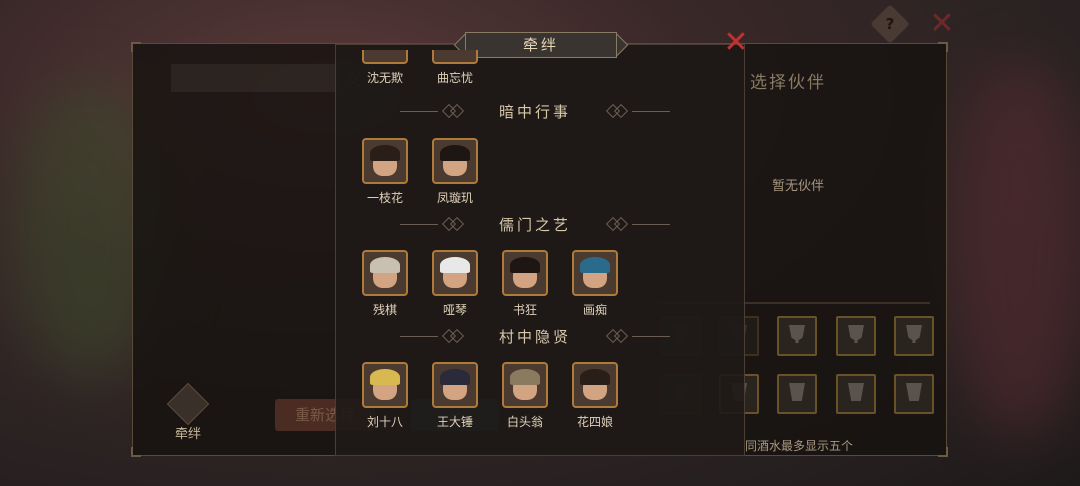 The image size is (1080, 486). What do you see at coordinates (384, 422) in the screenshot?
I see `hero-name: 刘十八` at bounding box center [384, 422].